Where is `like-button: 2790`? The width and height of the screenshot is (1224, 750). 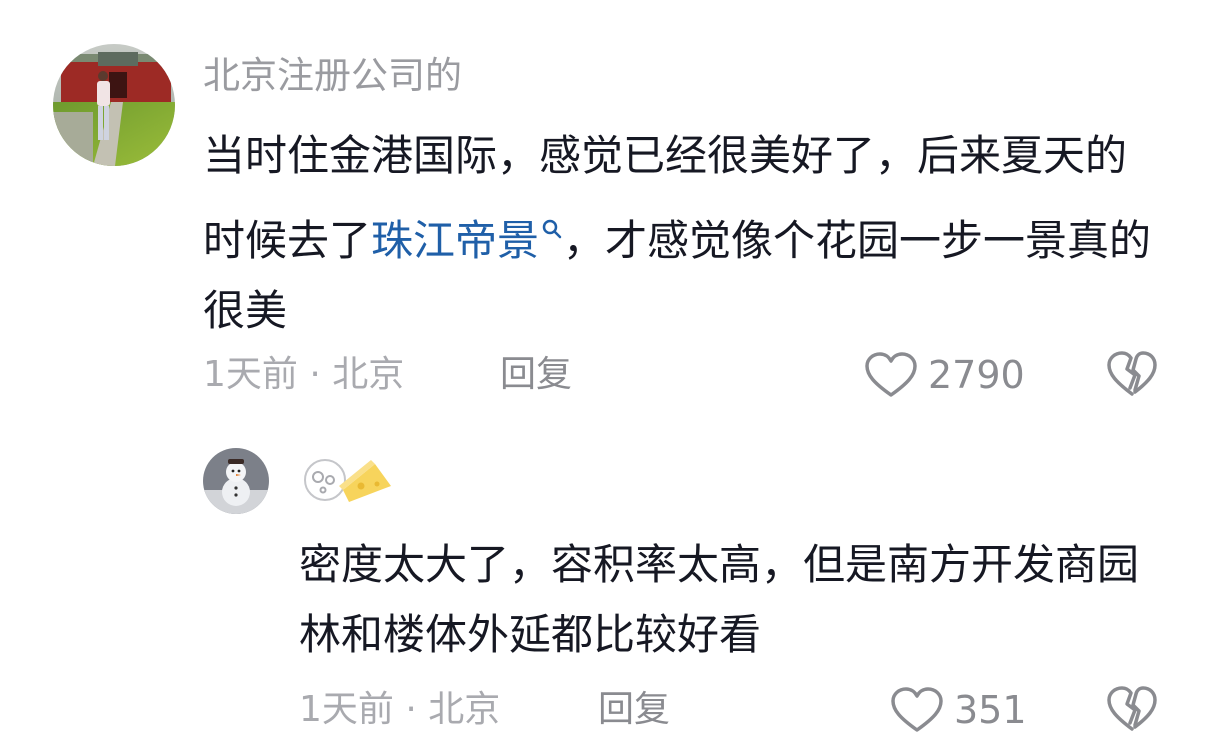 like-button: 2790 is located at coordinates (944, 375).